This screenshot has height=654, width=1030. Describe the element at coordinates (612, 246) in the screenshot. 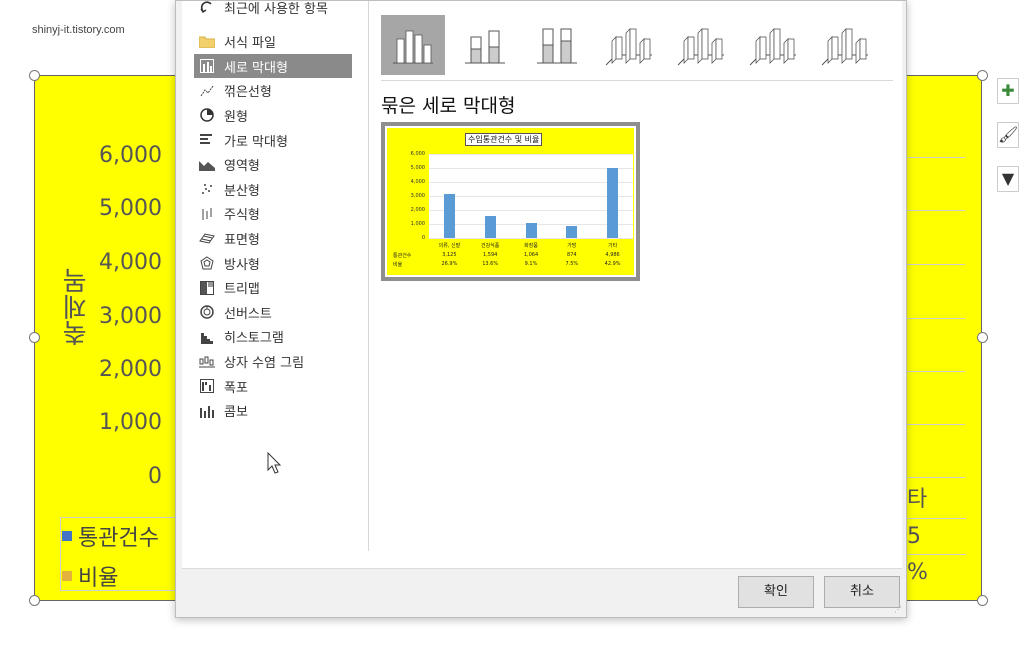

I see `preview-category-label: 기타` at that location.